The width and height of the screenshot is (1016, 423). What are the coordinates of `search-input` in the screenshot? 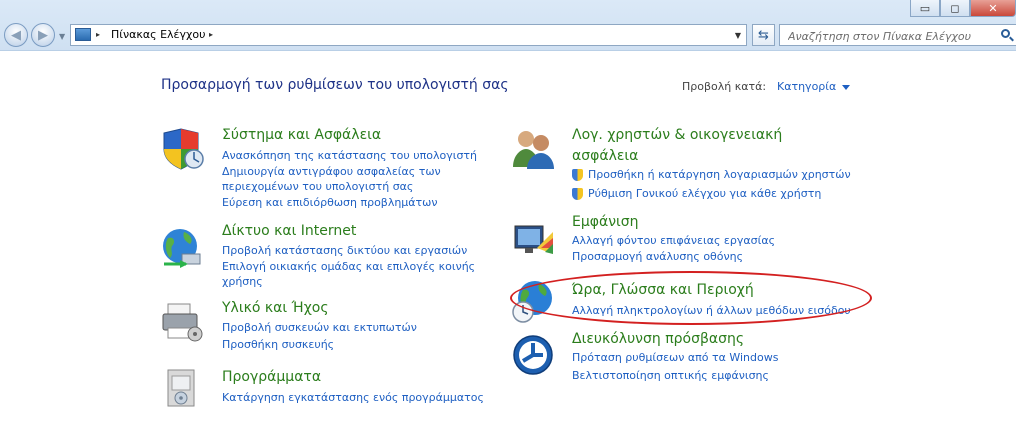 It's located at (888, 36).